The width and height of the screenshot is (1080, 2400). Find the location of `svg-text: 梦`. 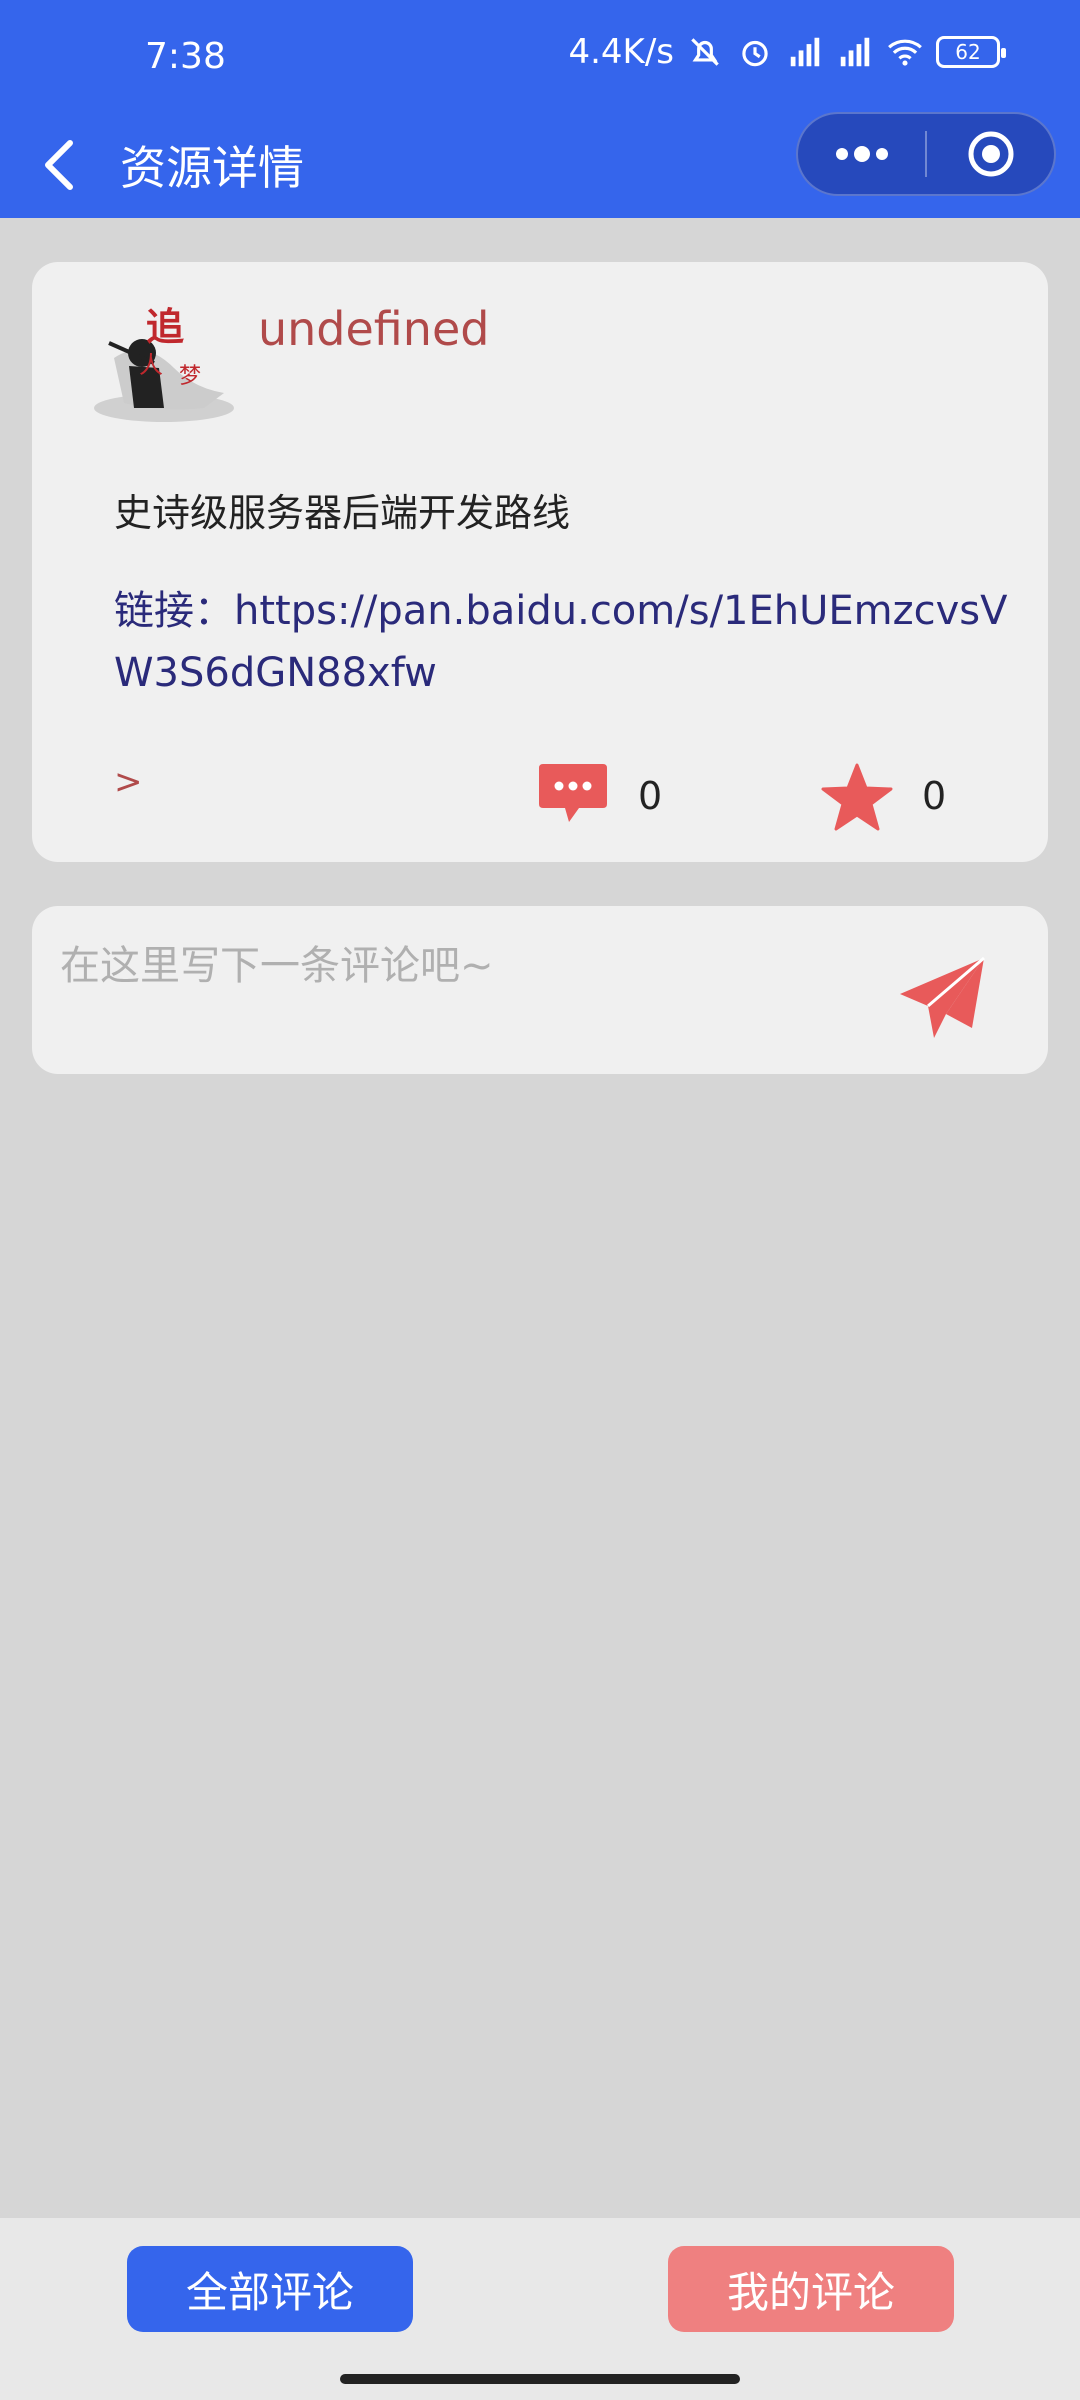

svg-text: 梦 is located at coordinates (190, 376).